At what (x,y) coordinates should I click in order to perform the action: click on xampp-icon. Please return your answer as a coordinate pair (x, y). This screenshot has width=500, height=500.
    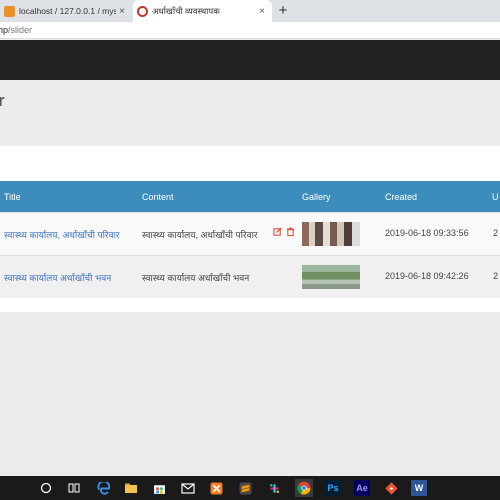
    Looking at the image, I should click on (216, 488).